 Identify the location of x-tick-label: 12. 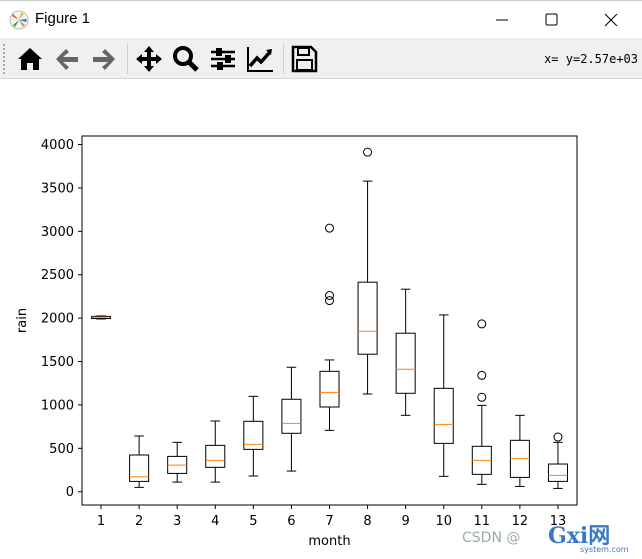
(520, 521).